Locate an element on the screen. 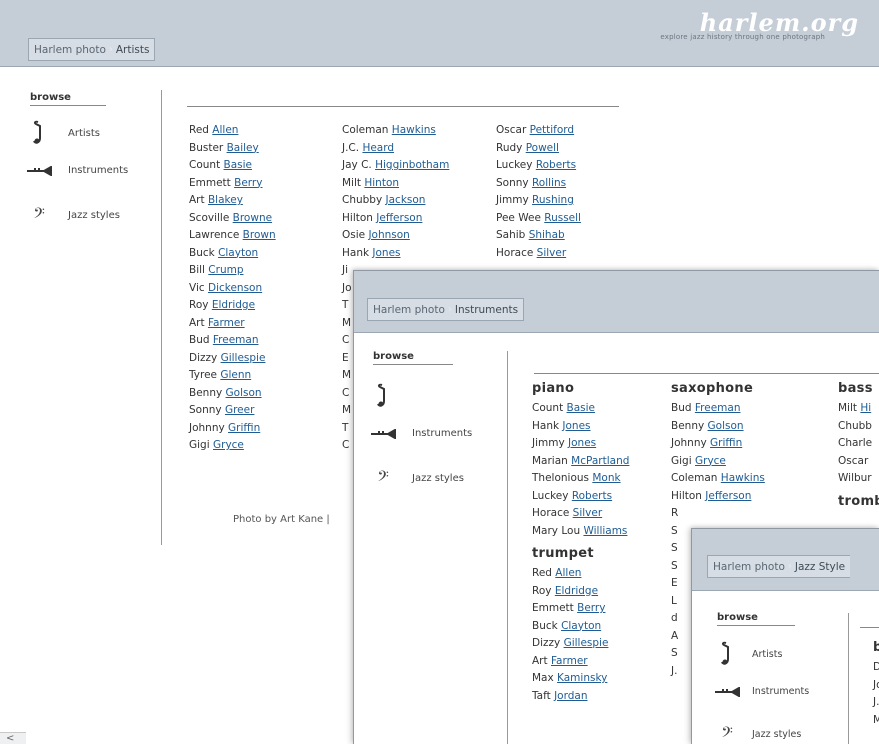 This screenshot has height=744, width=879. surname-link: Blakey is located at coordinates (225, 200).